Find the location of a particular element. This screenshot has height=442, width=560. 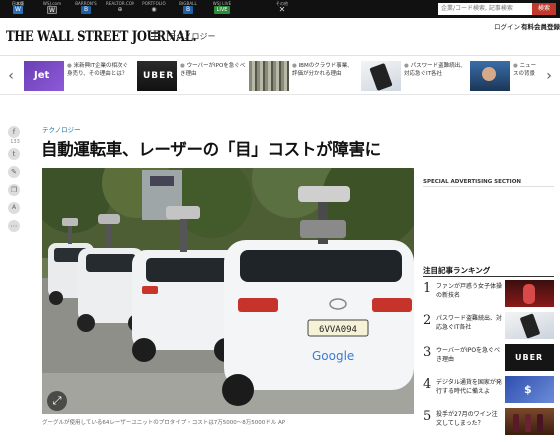

network-item-wsj: WSJ.com W is located at coordinates (52, 9).